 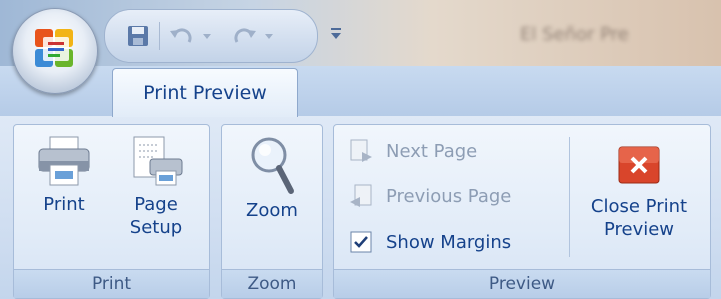 I want to click on preview-divider, so click(x=569, y=197).